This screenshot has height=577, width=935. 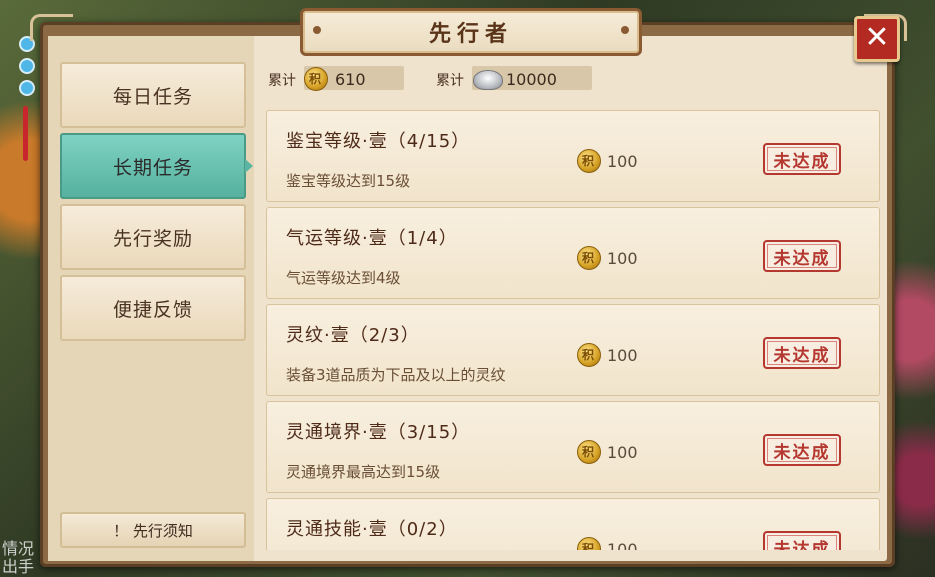 What do you see at coordinates (573, 253) in the screenshot?
I see `task-card: 气运等级·壹（1/4） 气运等级达到4级 100 未达成` at bounding box center [573, 253].